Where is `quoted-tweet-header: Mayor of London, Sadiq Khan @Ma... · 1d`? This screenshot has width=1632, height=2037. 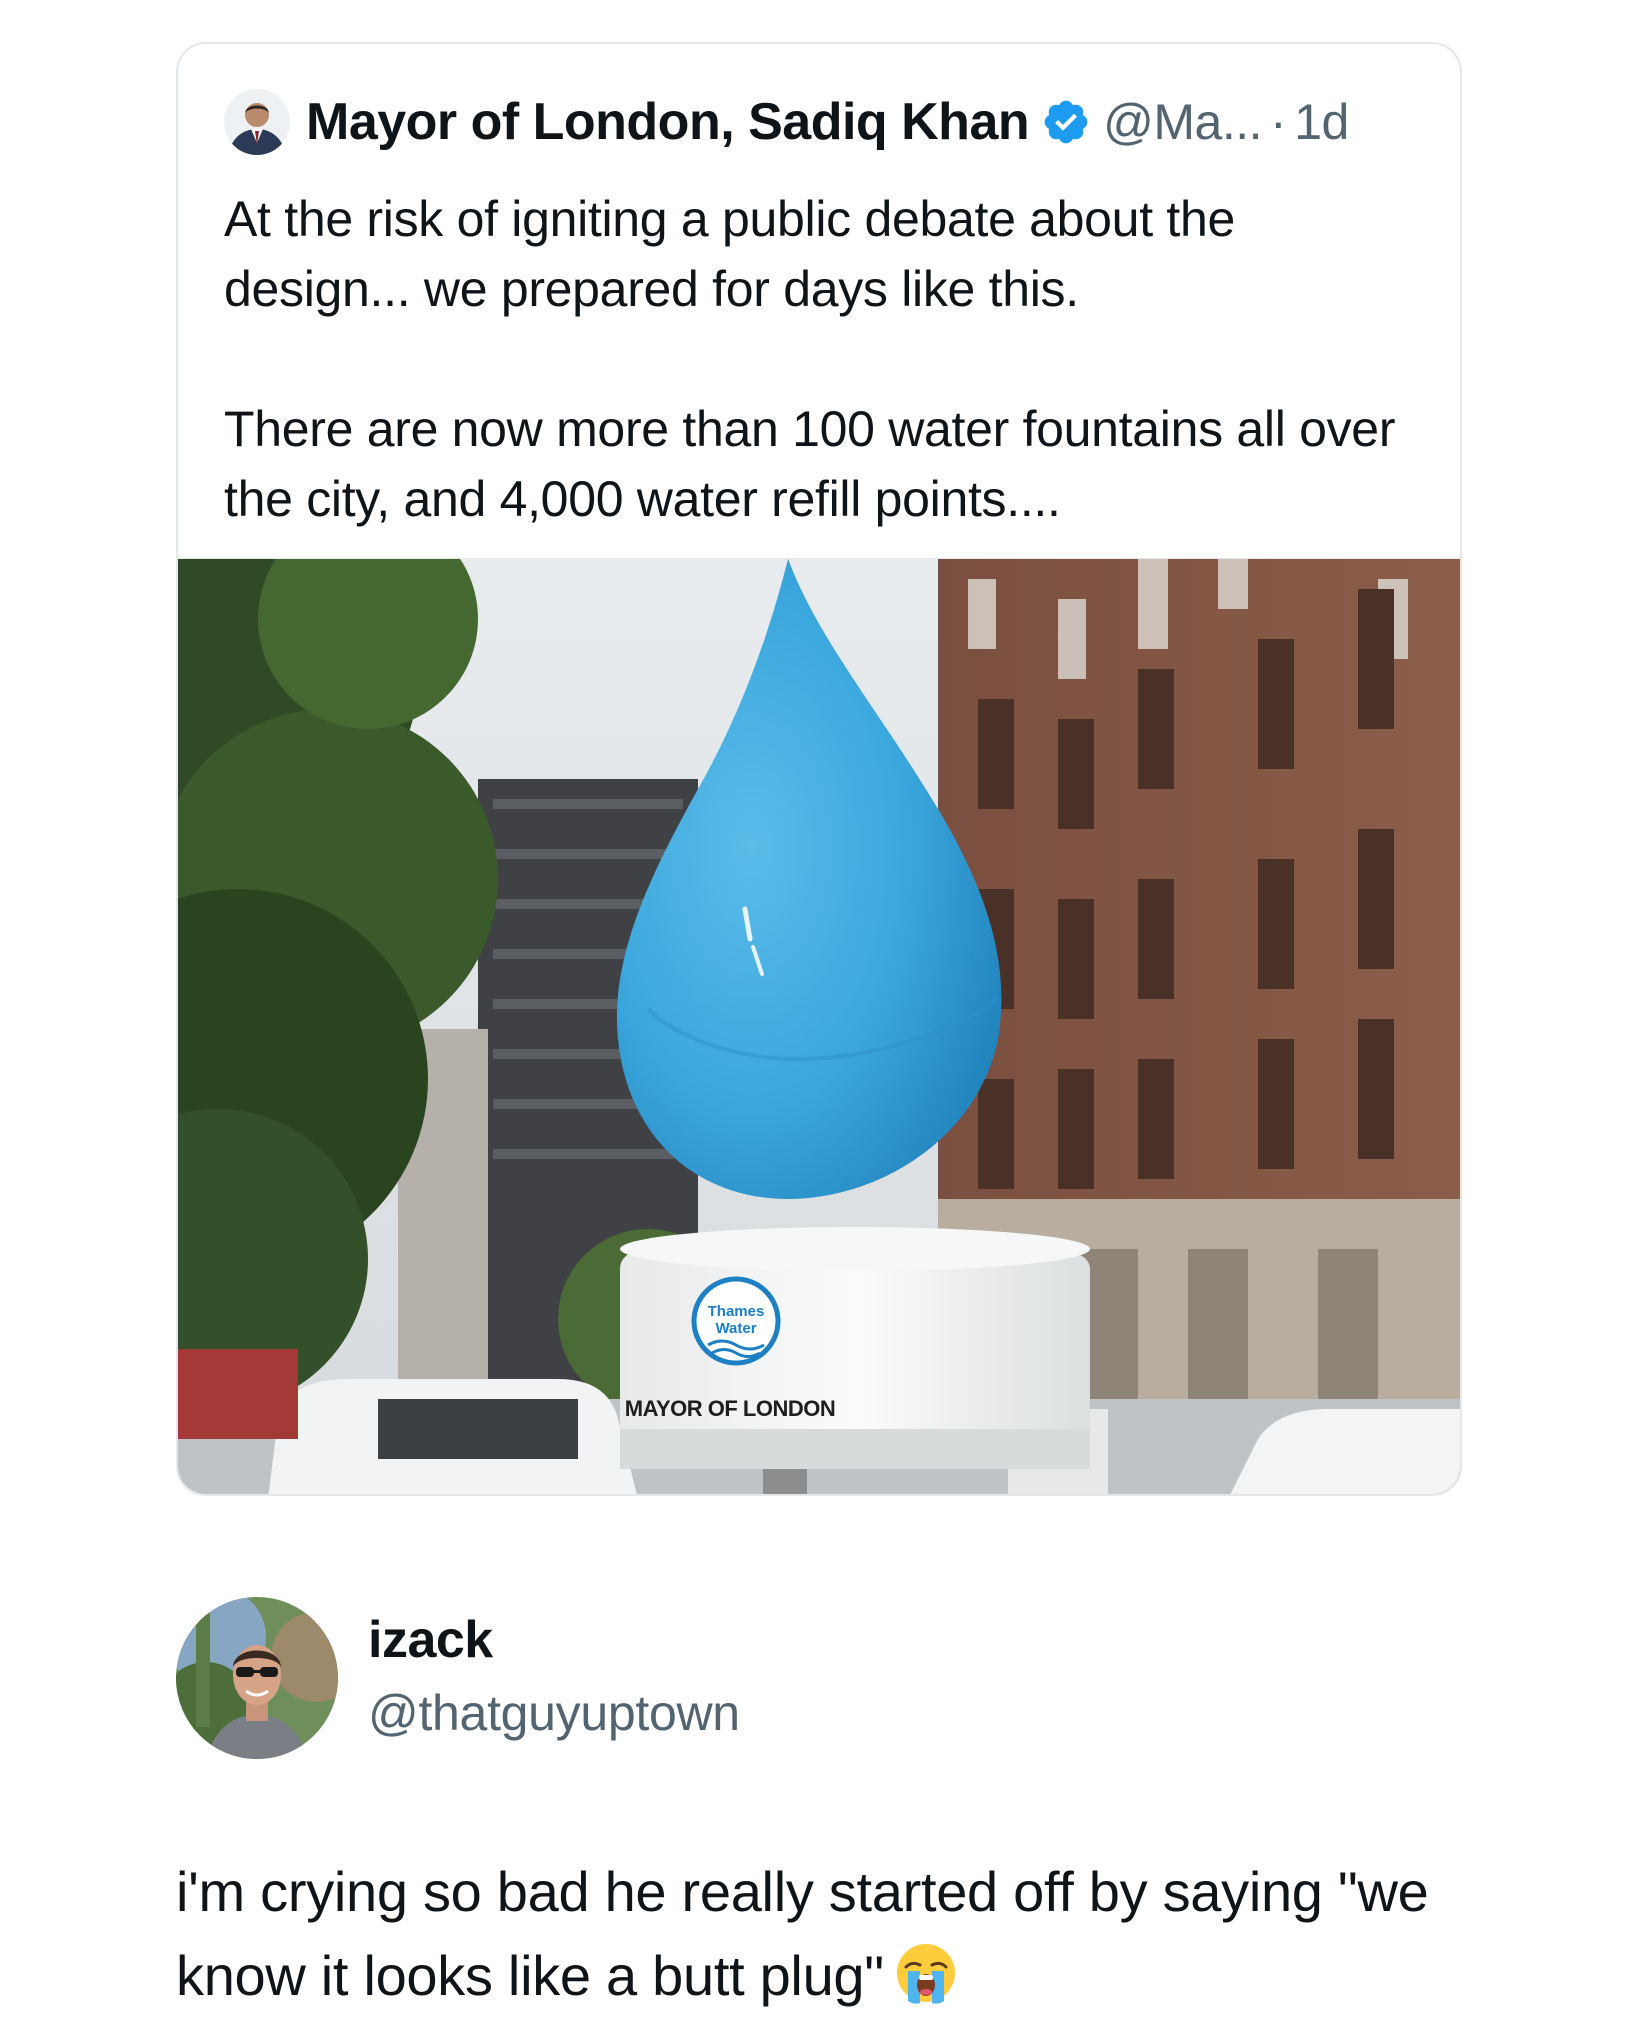 quoted-tweet-header: Mayor of London, Sadiq Khan @Ma... · 1d is located at coordinates (786, 122).